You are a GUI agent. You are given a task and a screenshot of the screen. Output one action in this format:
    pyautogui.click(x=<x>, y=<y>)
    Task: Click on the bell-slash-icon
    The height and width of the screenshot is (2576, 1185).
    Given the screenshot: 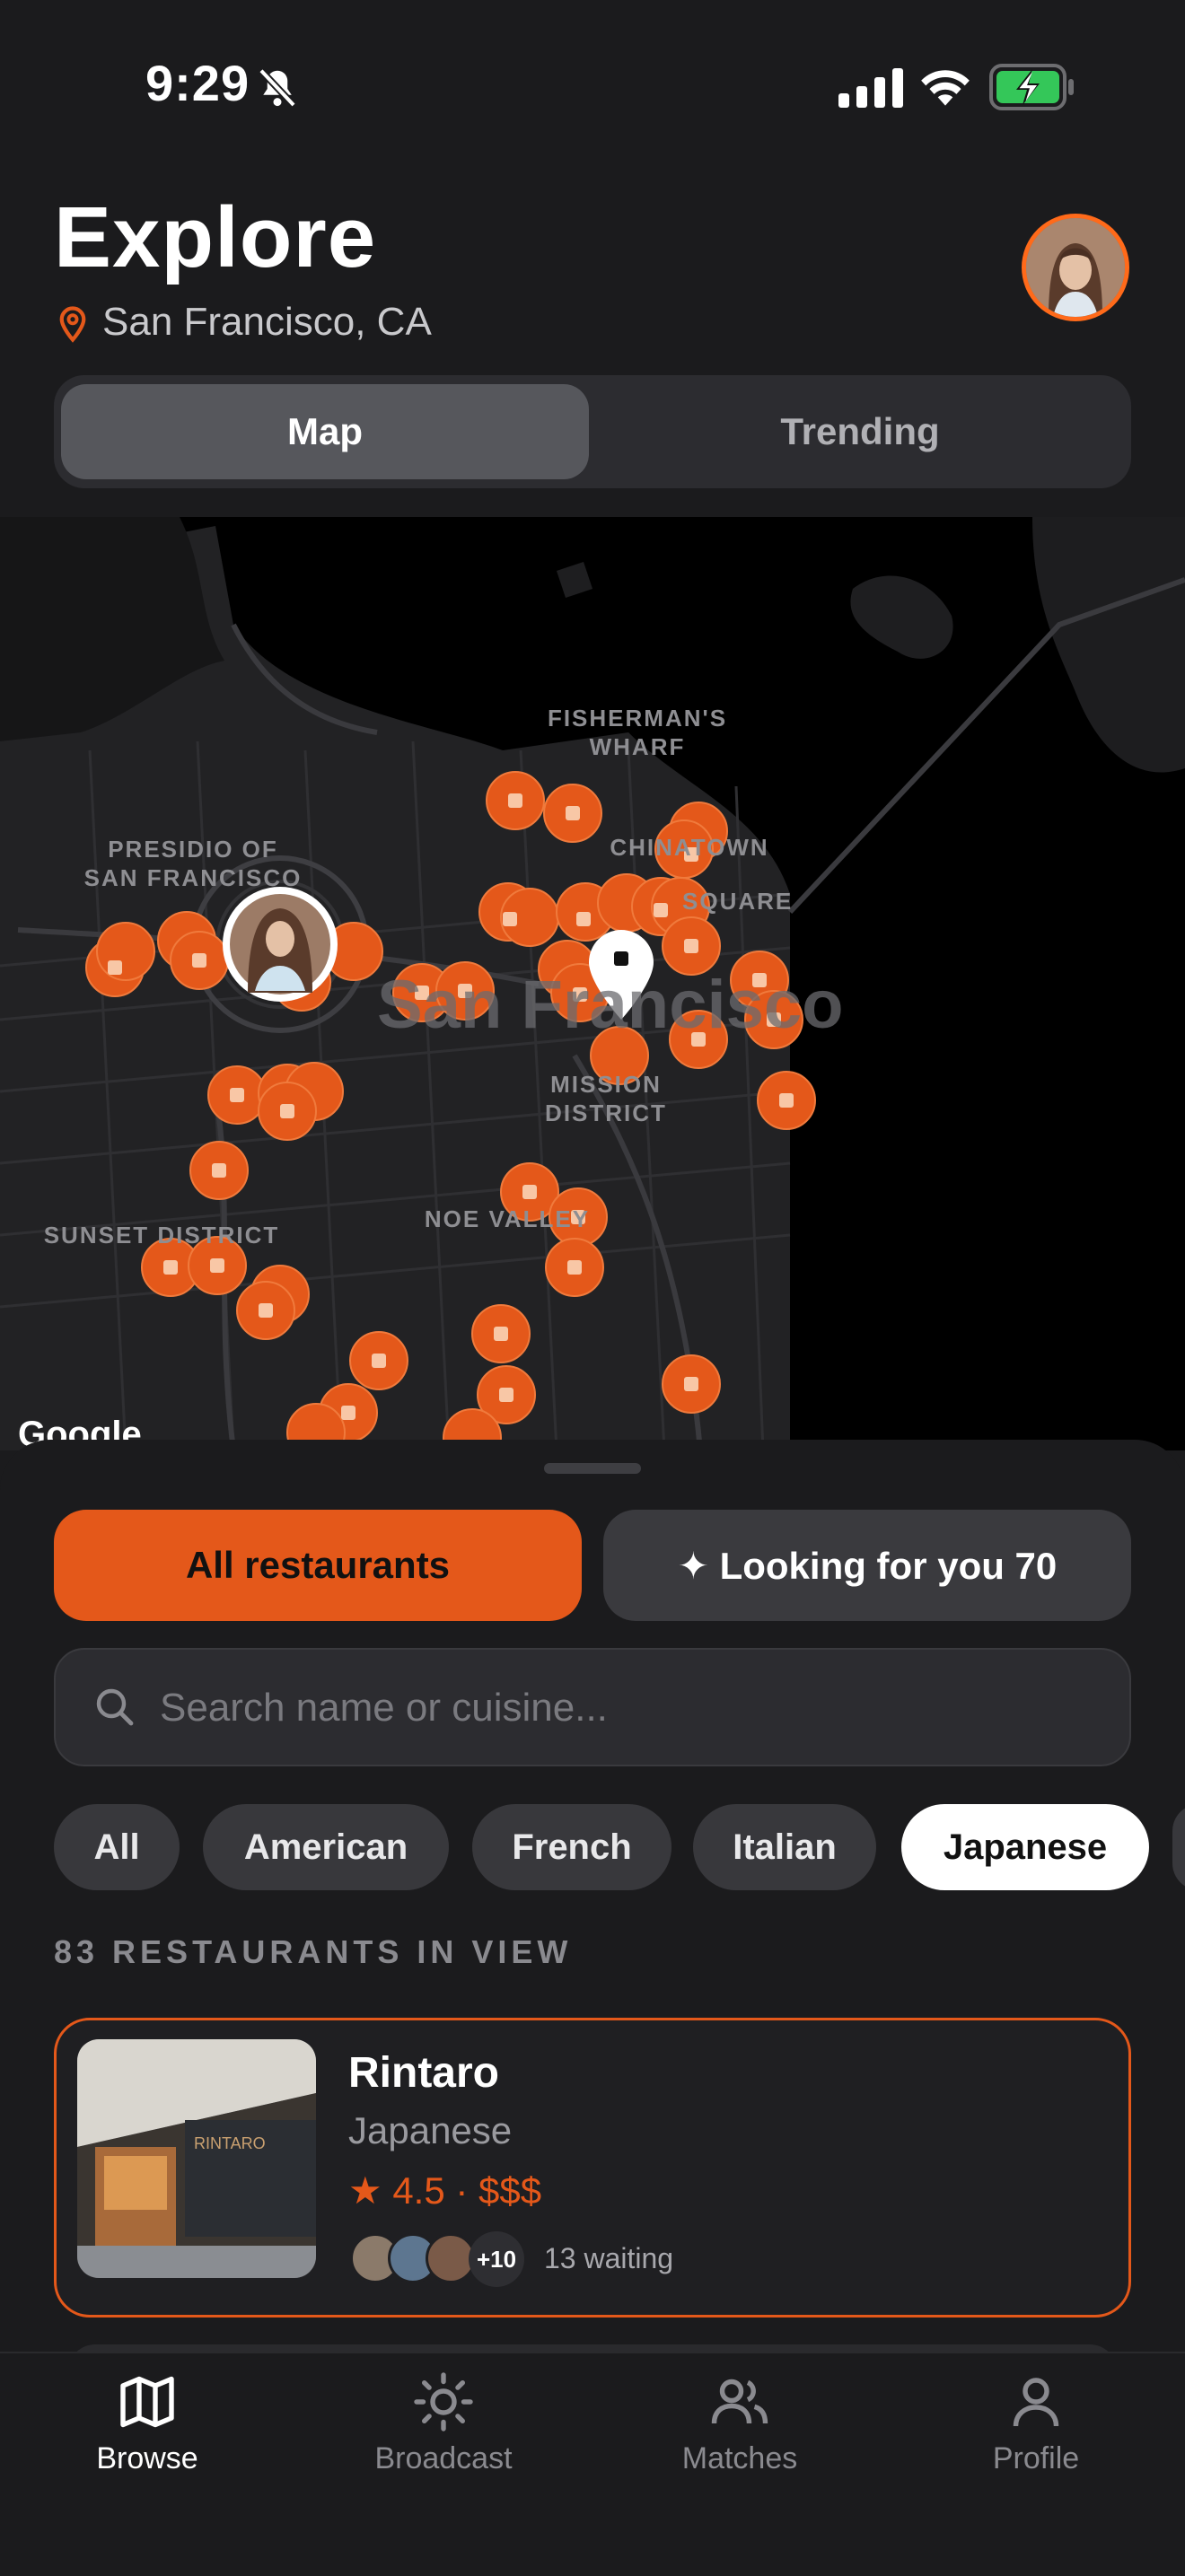 What is the action you would take?
    pyautogui.click(x=277, y=88)
    